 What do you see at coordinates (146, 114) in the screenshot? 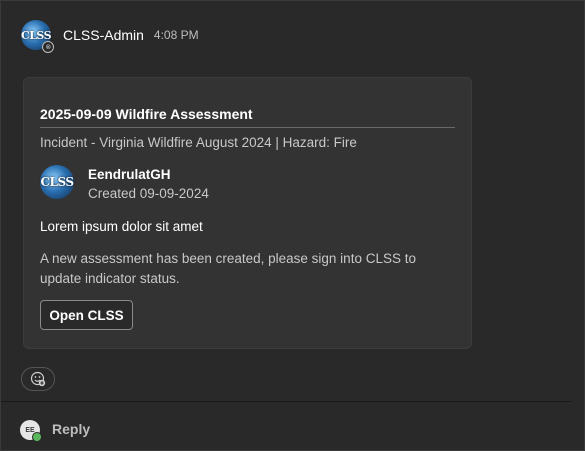
I see `card-title: 2025-09-09 Wildfire Assessment` at bounding box center [146, 114].